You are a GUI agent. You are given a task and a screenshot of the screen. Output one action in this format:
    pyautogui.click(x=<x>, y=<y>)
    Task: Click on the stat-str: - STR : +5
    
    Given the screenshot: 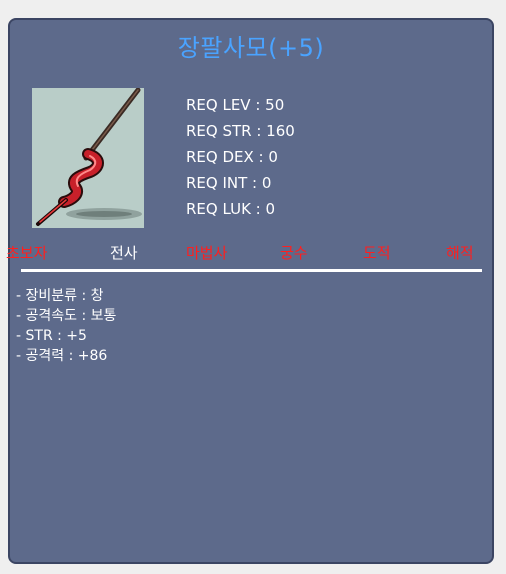 What is the action you would take?
    pyautogui.click(x=51, y=336)
    